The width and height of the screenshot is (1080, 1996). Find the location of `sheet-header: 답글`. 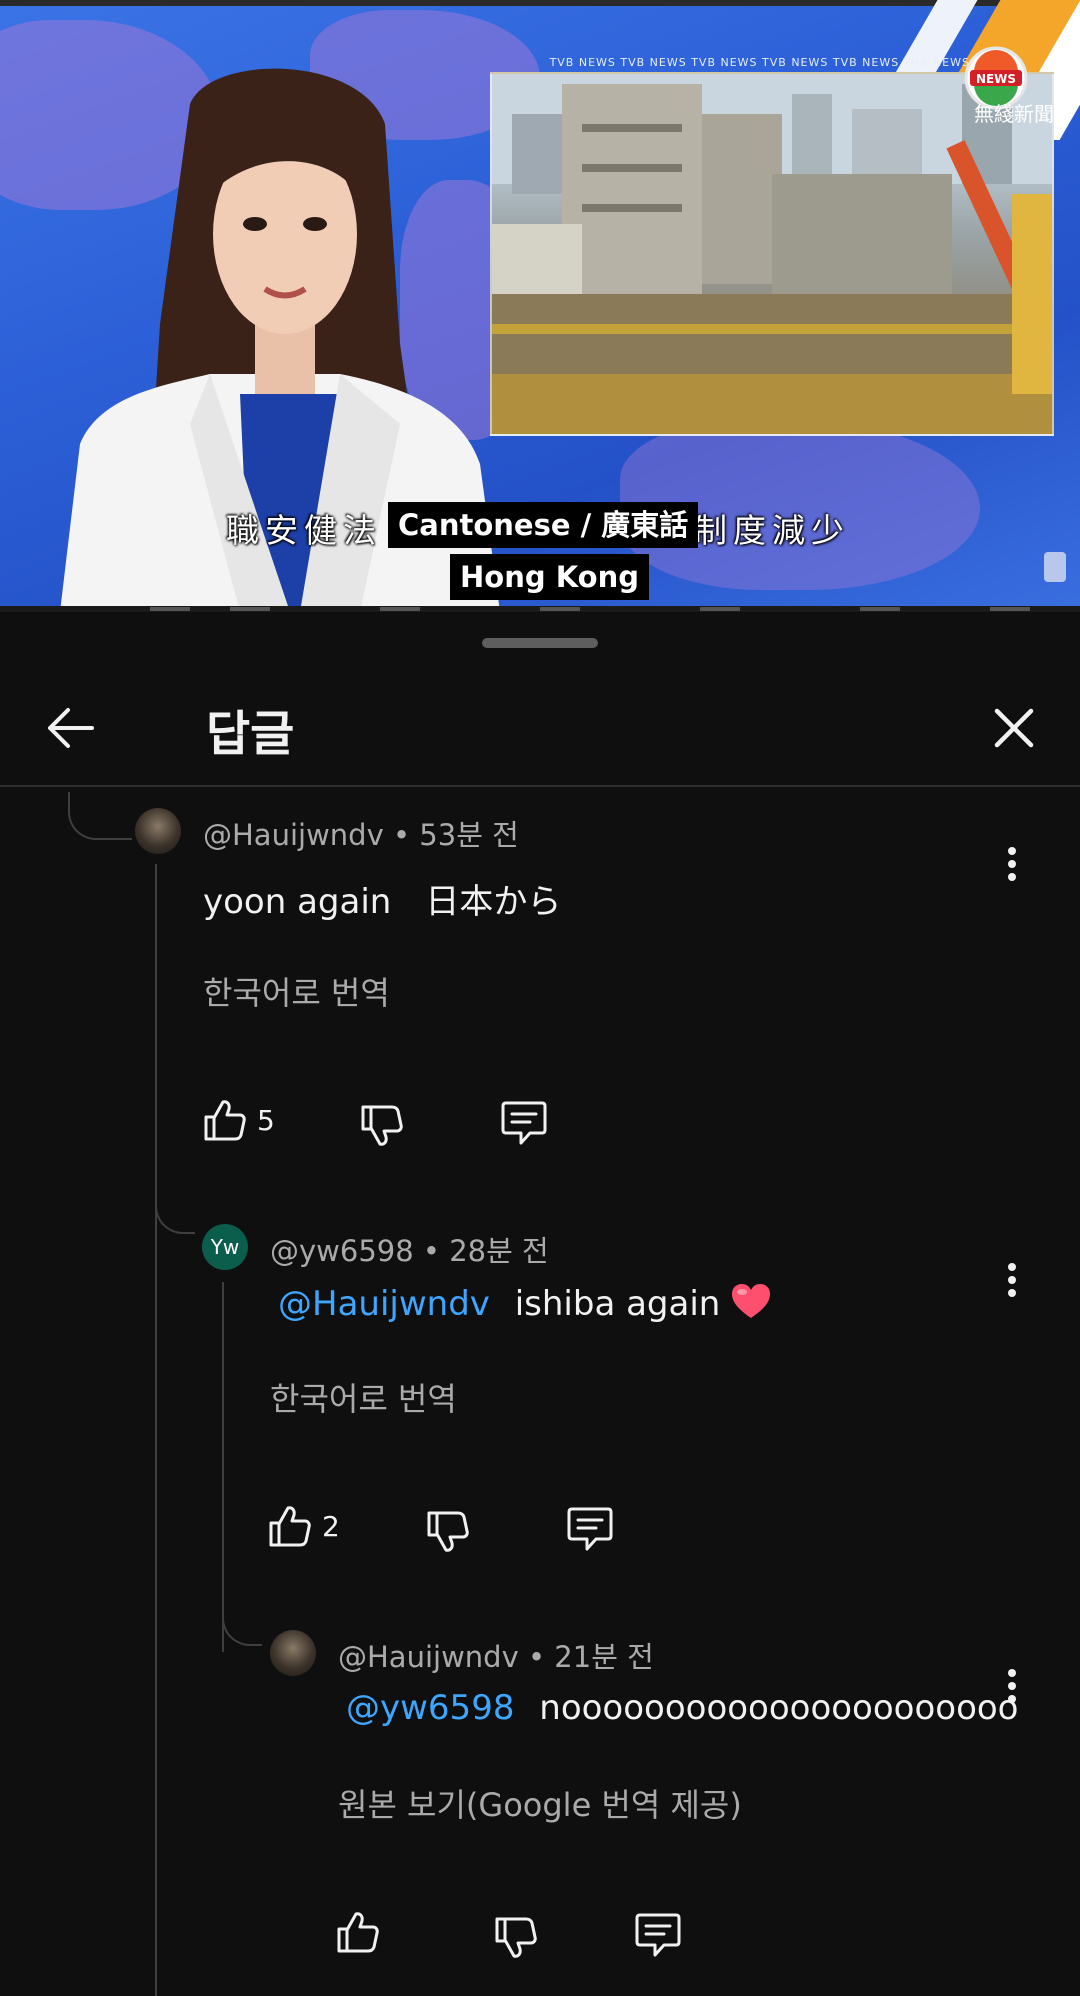

sheet-header: 답글 is located at coordinates (540, 728).